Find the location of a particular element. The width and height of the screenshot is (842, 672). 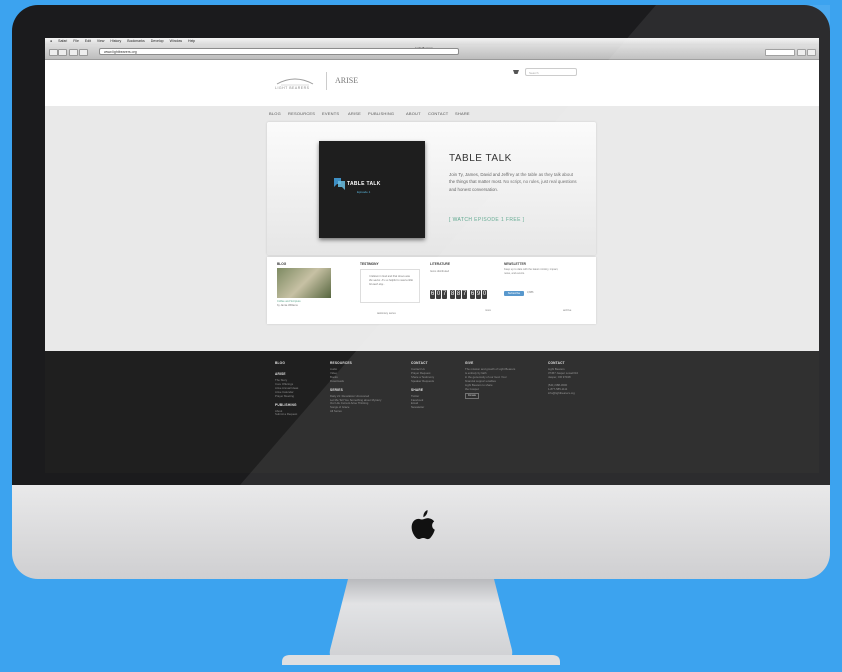

share-button is located at coordinates (73, 52).